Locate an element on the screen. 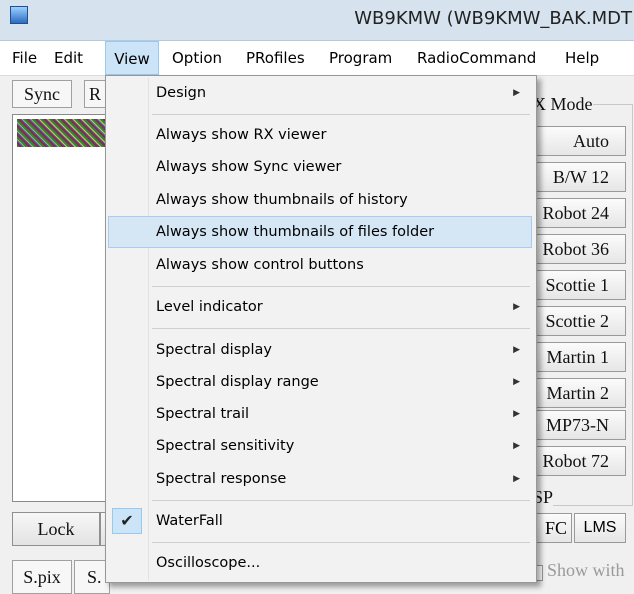 This screenshot has height=594, width=634. menu-item-label: WaterFall is located at coordinates (189, 521).